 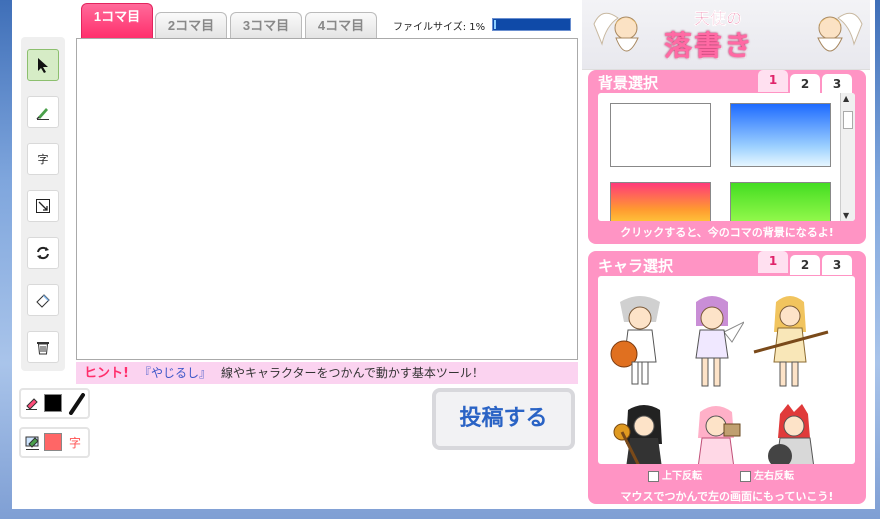 I want to click on hint-bar: ヒント! 『やじるし』 線やキャラクターをつかんで動かす基本ツール！, so click(x=327, y=373).